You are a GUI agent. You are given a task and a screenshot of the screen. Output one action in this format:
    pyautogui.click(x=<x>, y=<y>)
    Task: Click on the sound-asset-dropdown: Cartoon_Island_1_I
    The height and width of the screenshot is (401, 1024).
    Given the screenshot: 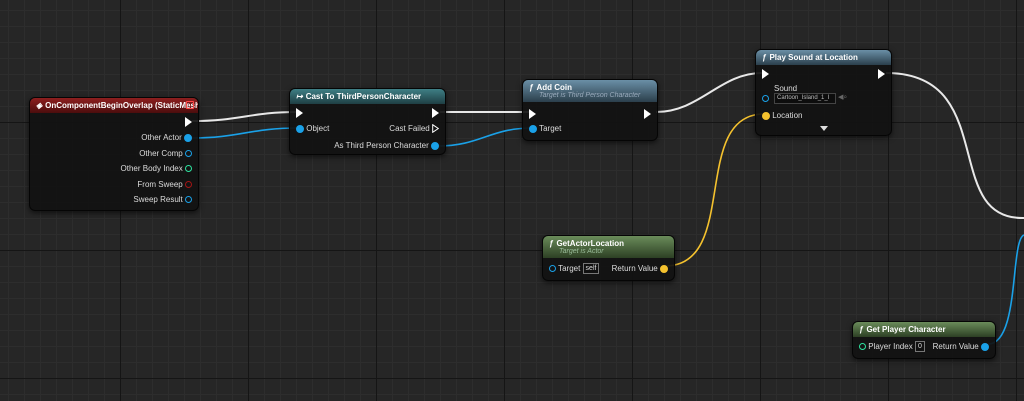 What is the action you would take?
    pyautogui.click(x=805, y=98)
    